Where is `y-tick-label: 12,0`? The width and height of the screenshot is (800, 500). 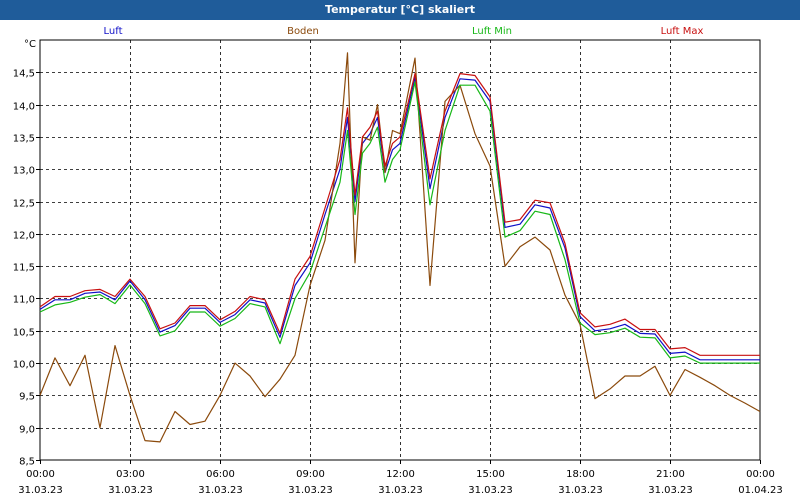 y-tick-label: 12,0 is located at coordinates (24, 236).